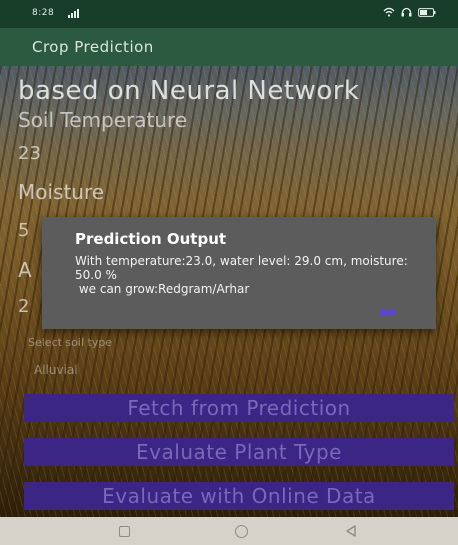 The width and height of the screenshot is (458, 545). I want to click on moisture-field: 5, so click(23, 230).